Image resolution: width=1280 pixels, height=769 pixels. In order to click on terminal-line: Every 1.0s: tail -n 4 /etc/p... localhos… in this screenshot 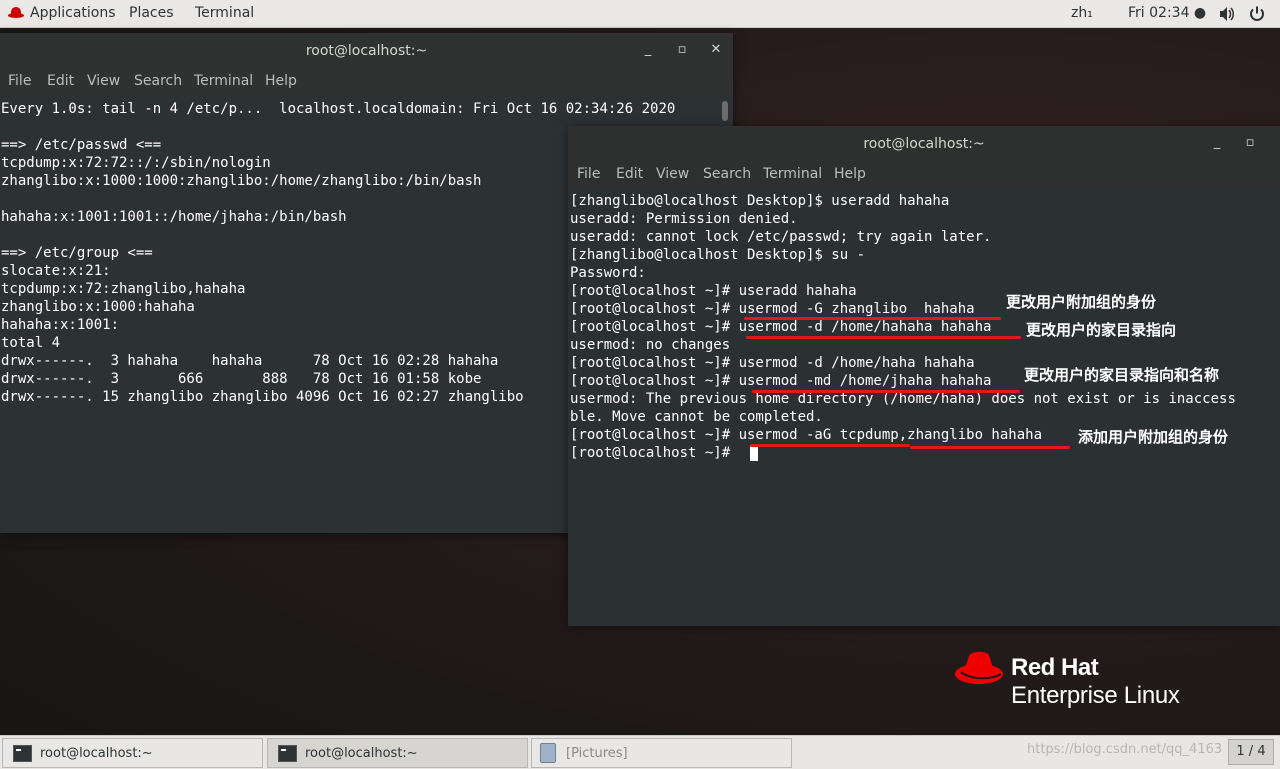, I will do `click(338, 109)`.